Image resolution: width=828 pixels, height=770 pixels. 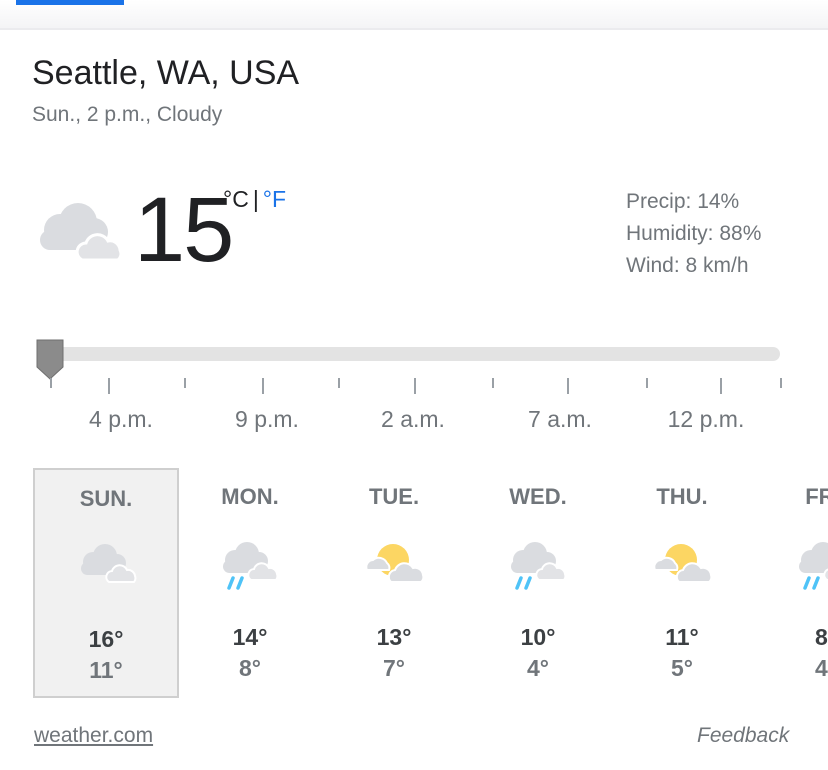 I want to click on forecast-day: THU. 11° 5°, so click(x=682, y=583).